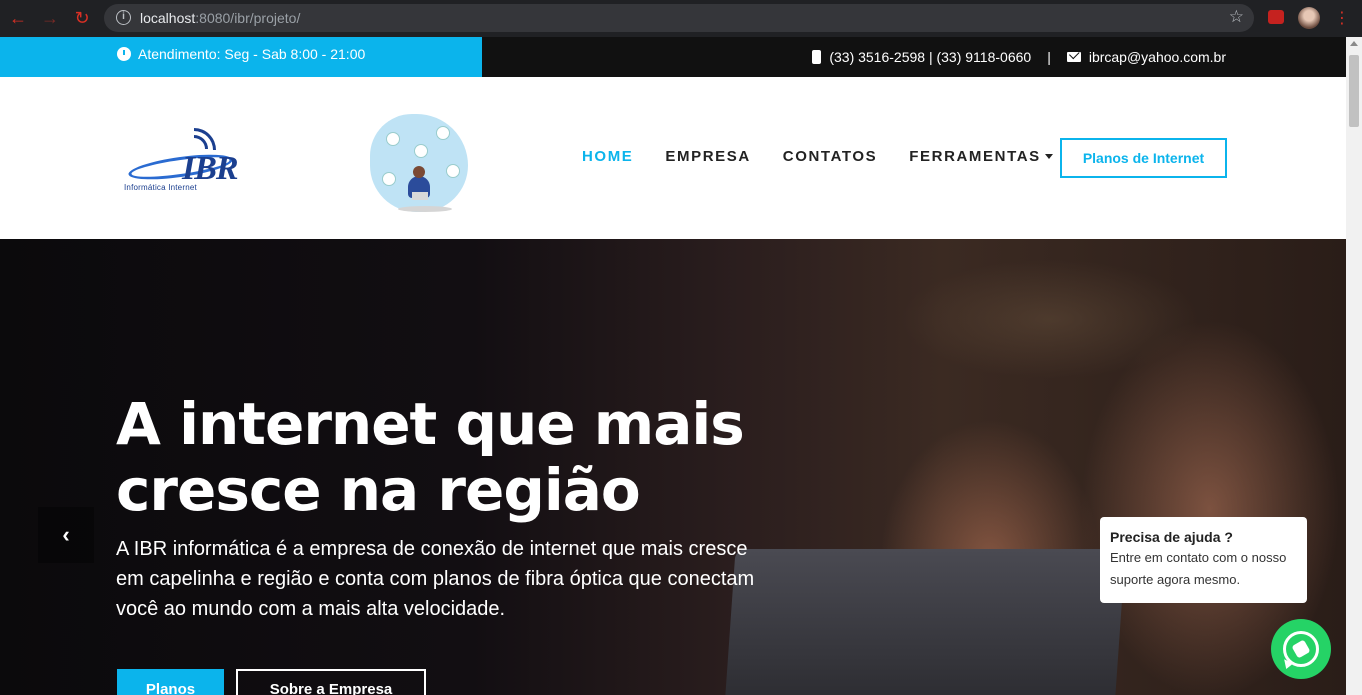  Describe the element at coordinates (123, 17) in the screenshot. I see `info-icon: i` at that location.